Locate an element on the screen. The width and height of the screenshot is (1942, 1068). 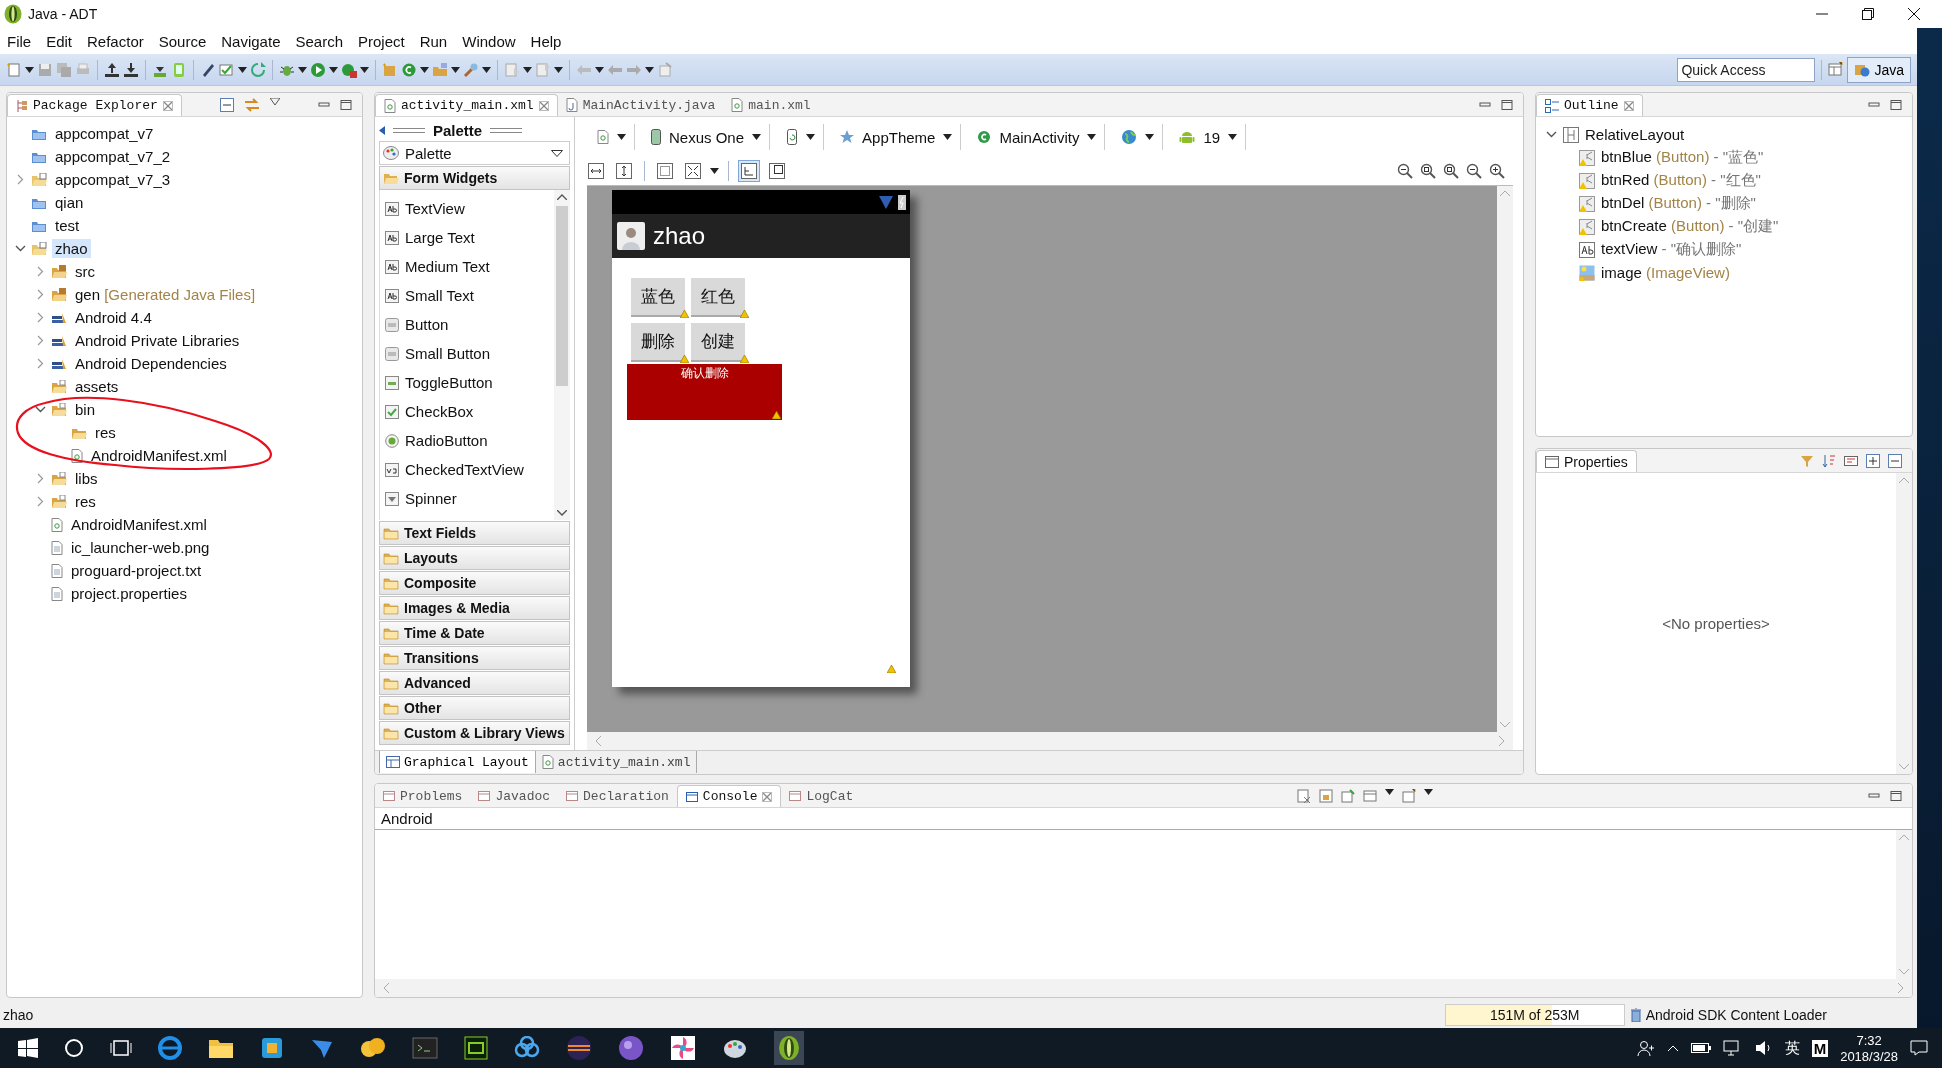
view-tab: Declaration is located at coordinates (617, 796).